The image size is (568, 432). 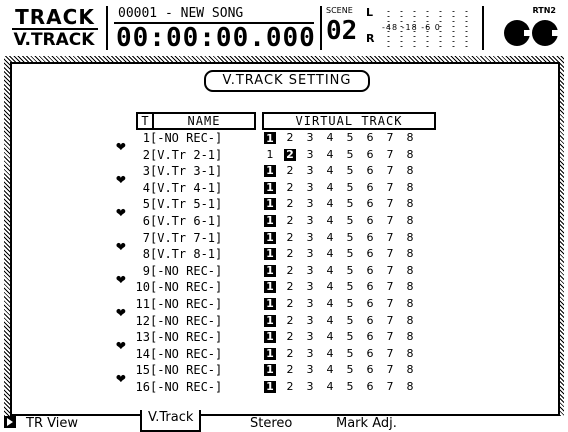 I want to click on track-row: ❤ 5 [V.Tr 5-1] 1 2 3 4 5 6 7 8, so click(x=285, y=208).